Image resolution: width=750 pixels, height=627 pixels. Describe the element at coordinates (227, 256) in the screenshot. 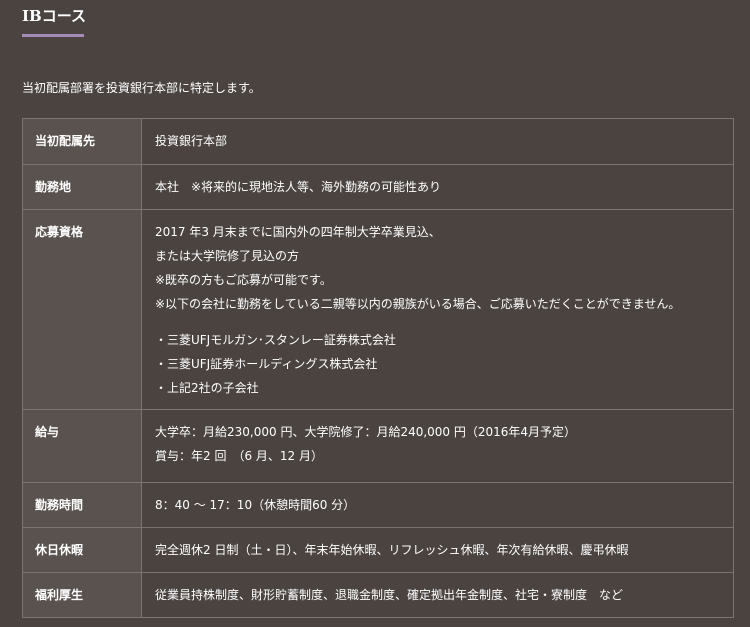

I see `eligibility-line: または大学院修了見込の方` at that location.